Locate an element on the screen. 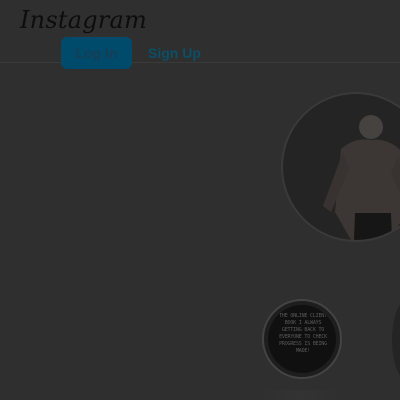 This screenshot has width=400, height=400. bottom-fade is located at coordinates (300, 395).